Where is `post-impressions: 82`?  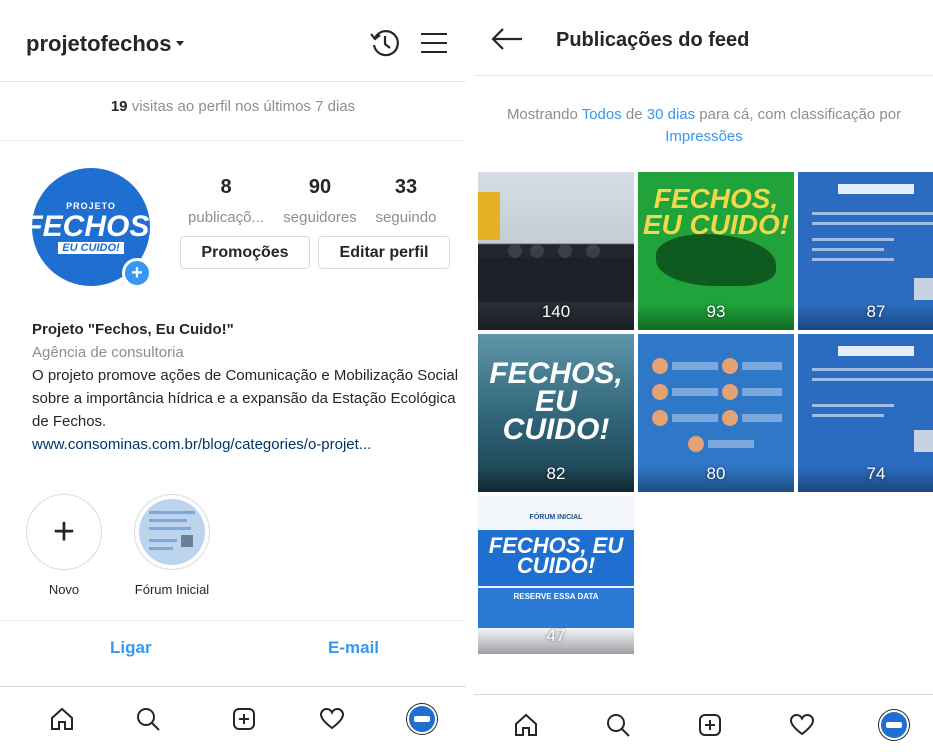 post-impressions: 82 is located at coordinates (556, 473).